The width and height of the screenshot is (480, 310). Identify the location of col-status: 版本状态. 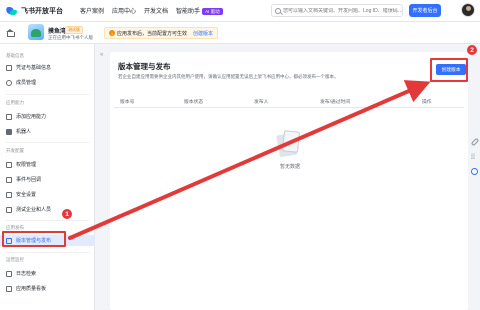
(194, 102).